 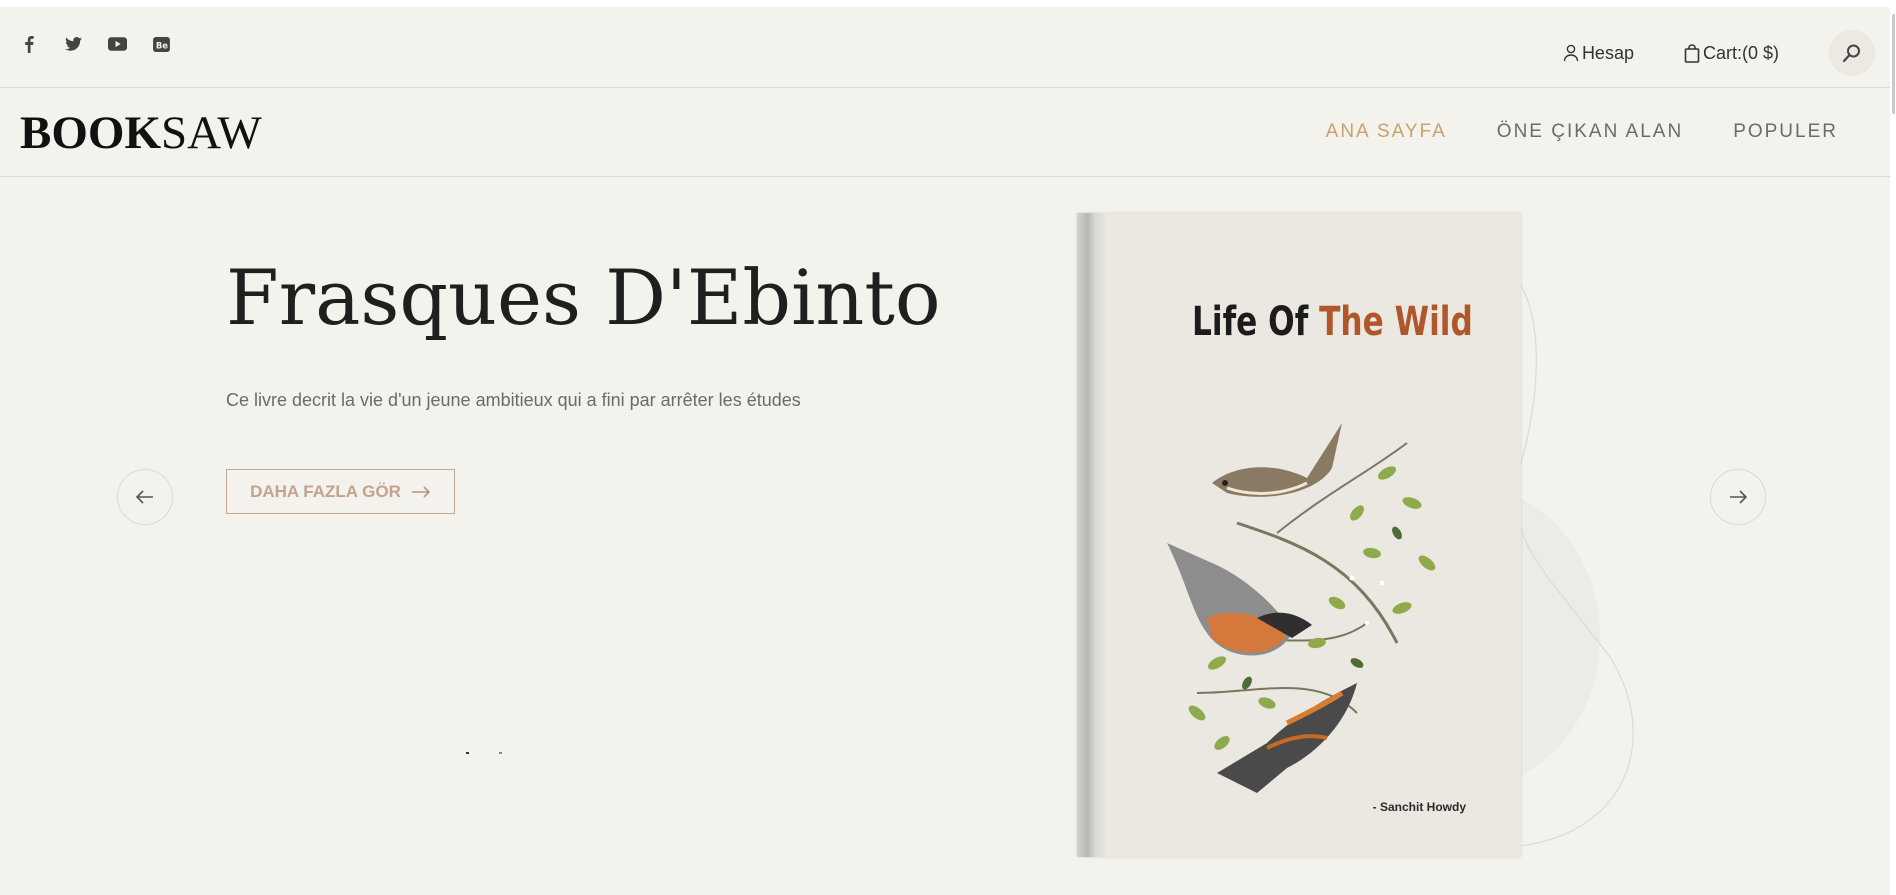 I want to click on account-link: Hesap, so click(x=1598, y=53).